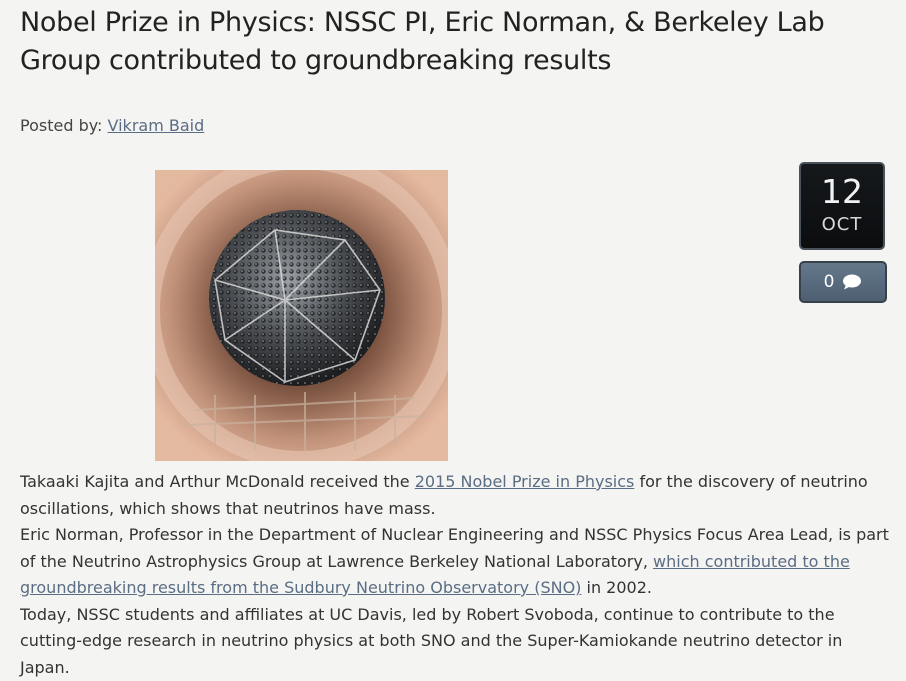 This screenshot has height=681, width=906. What do you see at coordinates (525, 481) in the screenshot?
I see `nobel-prize-link: 2015 Nobel Prize in Physics` at bounding box center [525, 481].